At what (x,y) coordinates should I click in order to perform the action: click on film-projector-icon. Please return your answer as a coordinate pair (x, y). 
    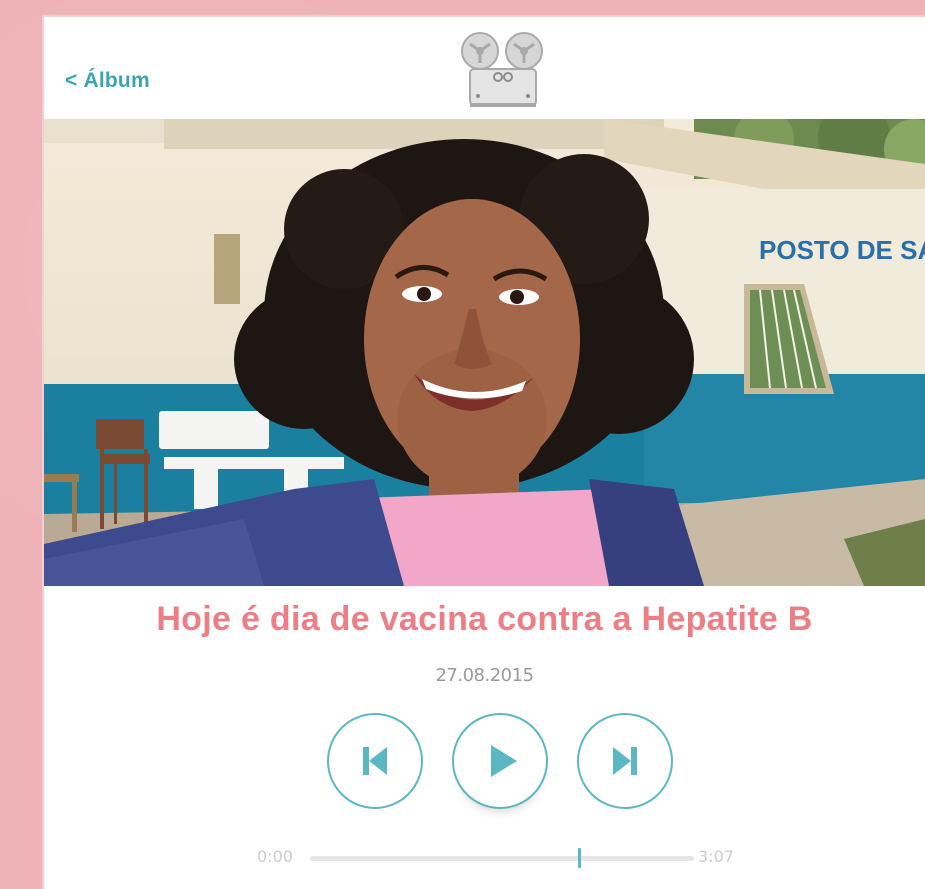
    Looking at the image, I should click on (503, 76).